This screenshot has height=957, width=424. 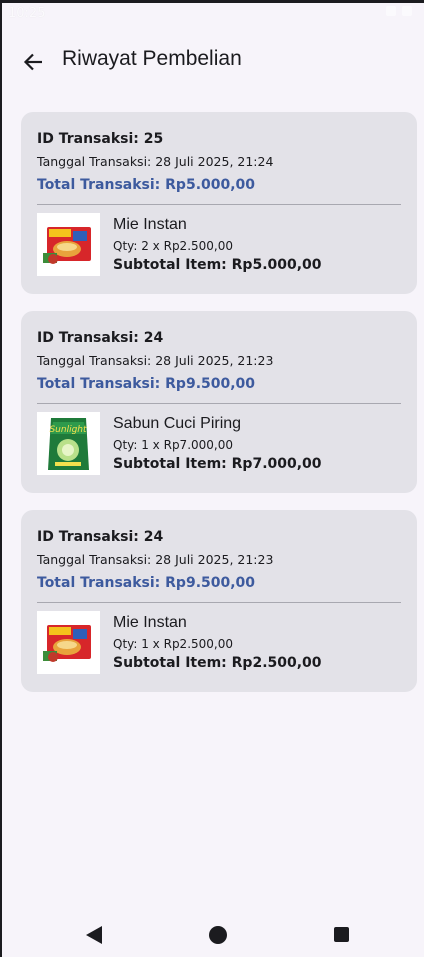 What do you see at coordinates (100, 139) in the screenshot?
I see `transaction-id: ID Transaksi: 25` at bounding box center [100, 139].